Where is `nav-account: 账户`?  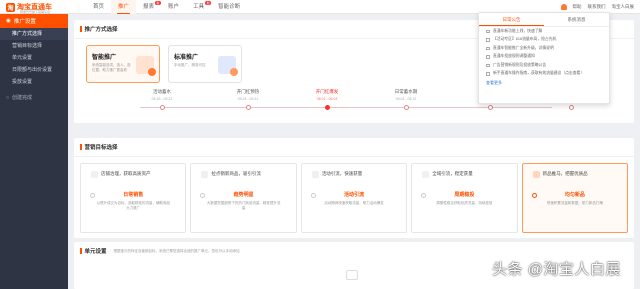 nav-account: 账户 is located at coordinates (173, 7).